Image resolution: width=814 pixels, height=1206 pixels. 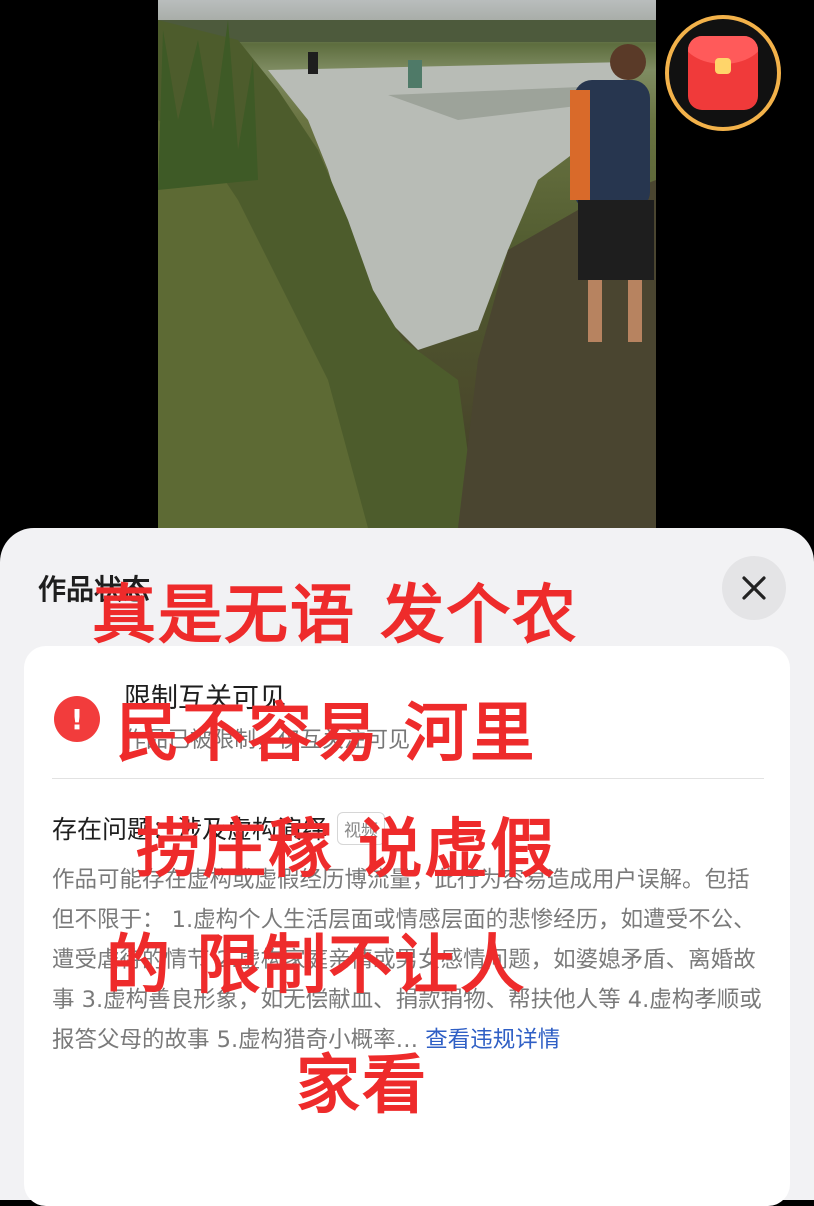 I want to click on close-button, so click(x=754, y=588).